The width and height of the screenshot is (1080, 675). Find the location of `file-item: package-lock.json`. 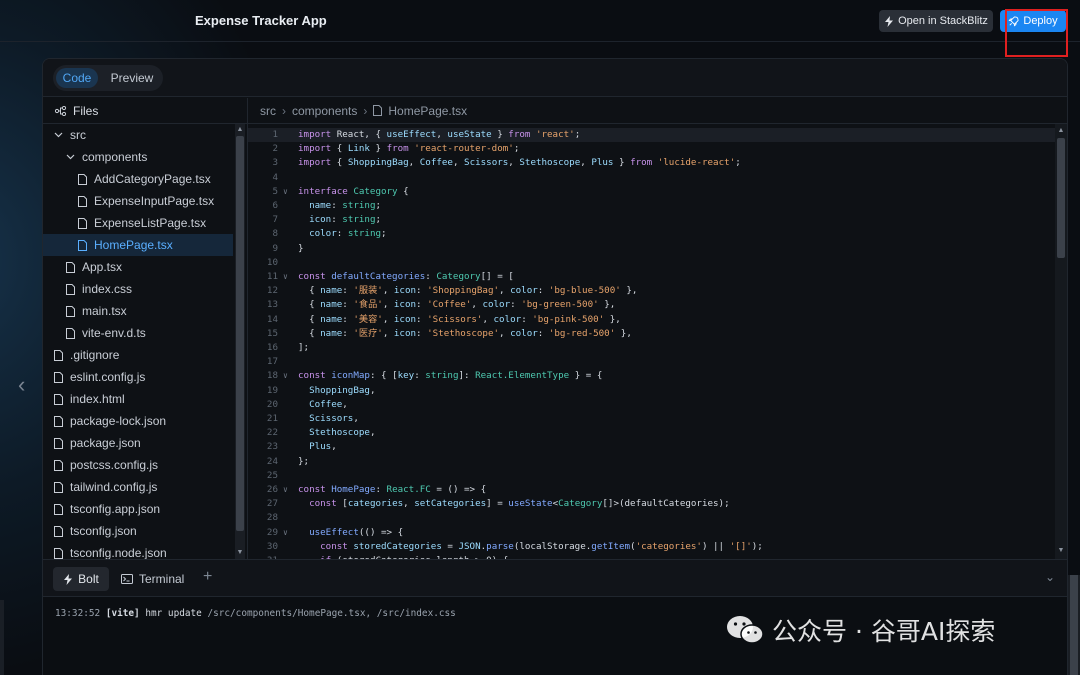

file-item: package-lock.json is located at coordinates (138, 421).